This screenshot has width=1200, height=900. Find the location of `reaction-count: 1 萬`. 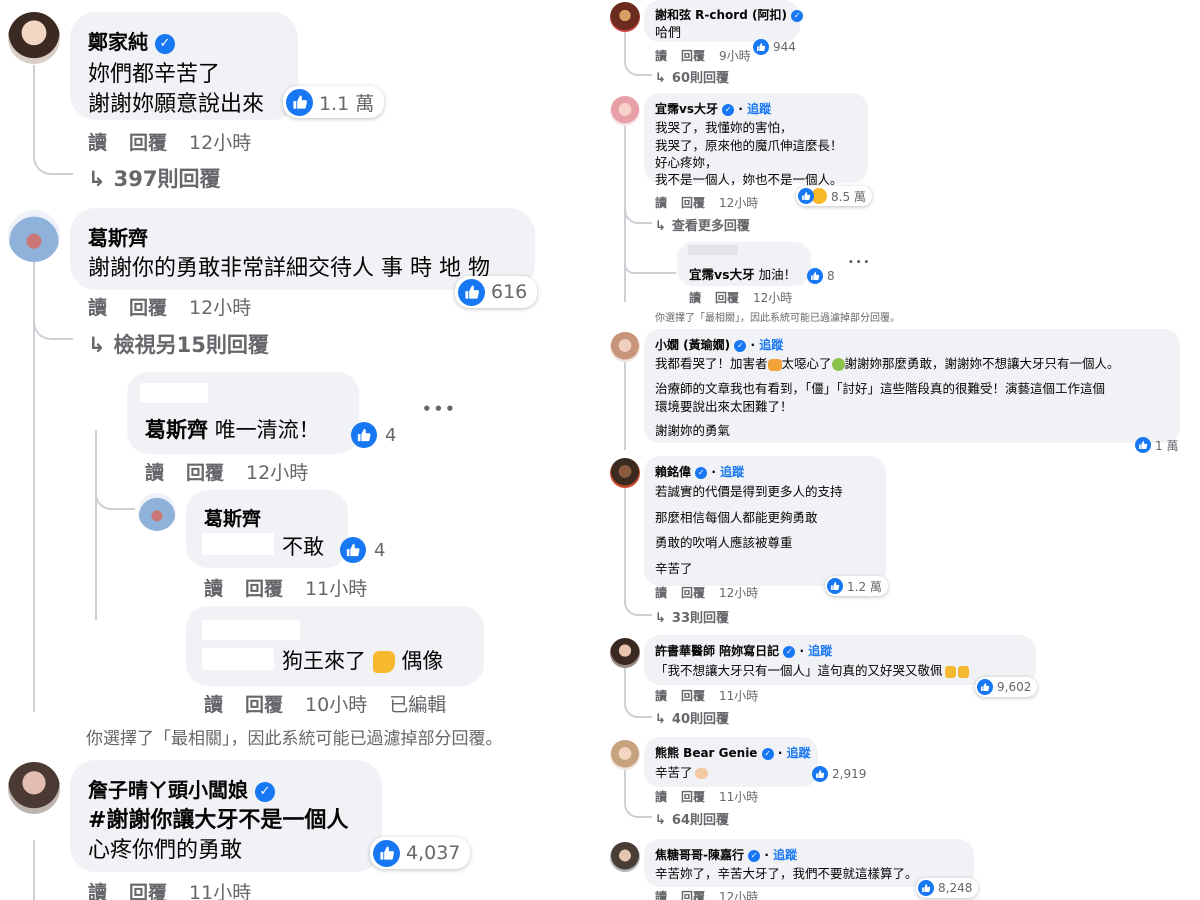

reaction-count: 1 萬 is located at coordinates (1158, 445).